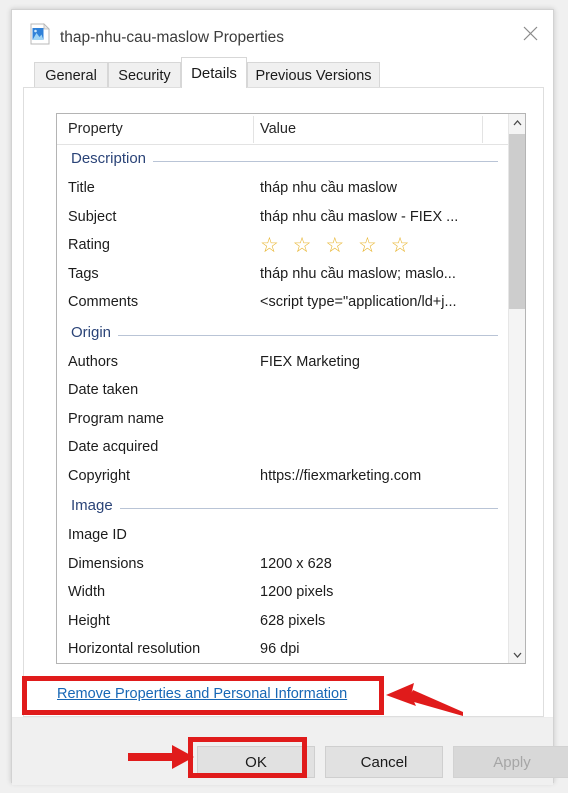 Image resolution: width=568 pixels, height=793 pixels. I want to click on property-name: Title, so click(81, 188).